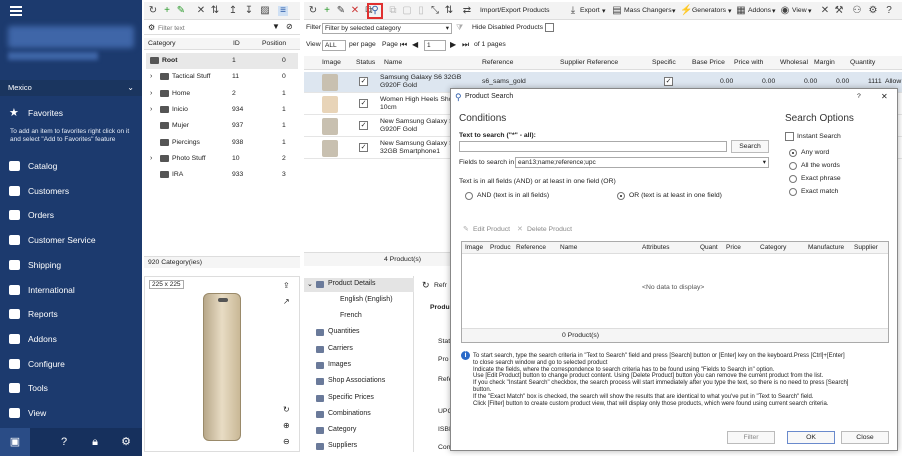 This screenshot has height=456, width=902. Describe the element at coordinates (825, 11) in the screenshot. I see `close-tab-icon: ✕` at that location.